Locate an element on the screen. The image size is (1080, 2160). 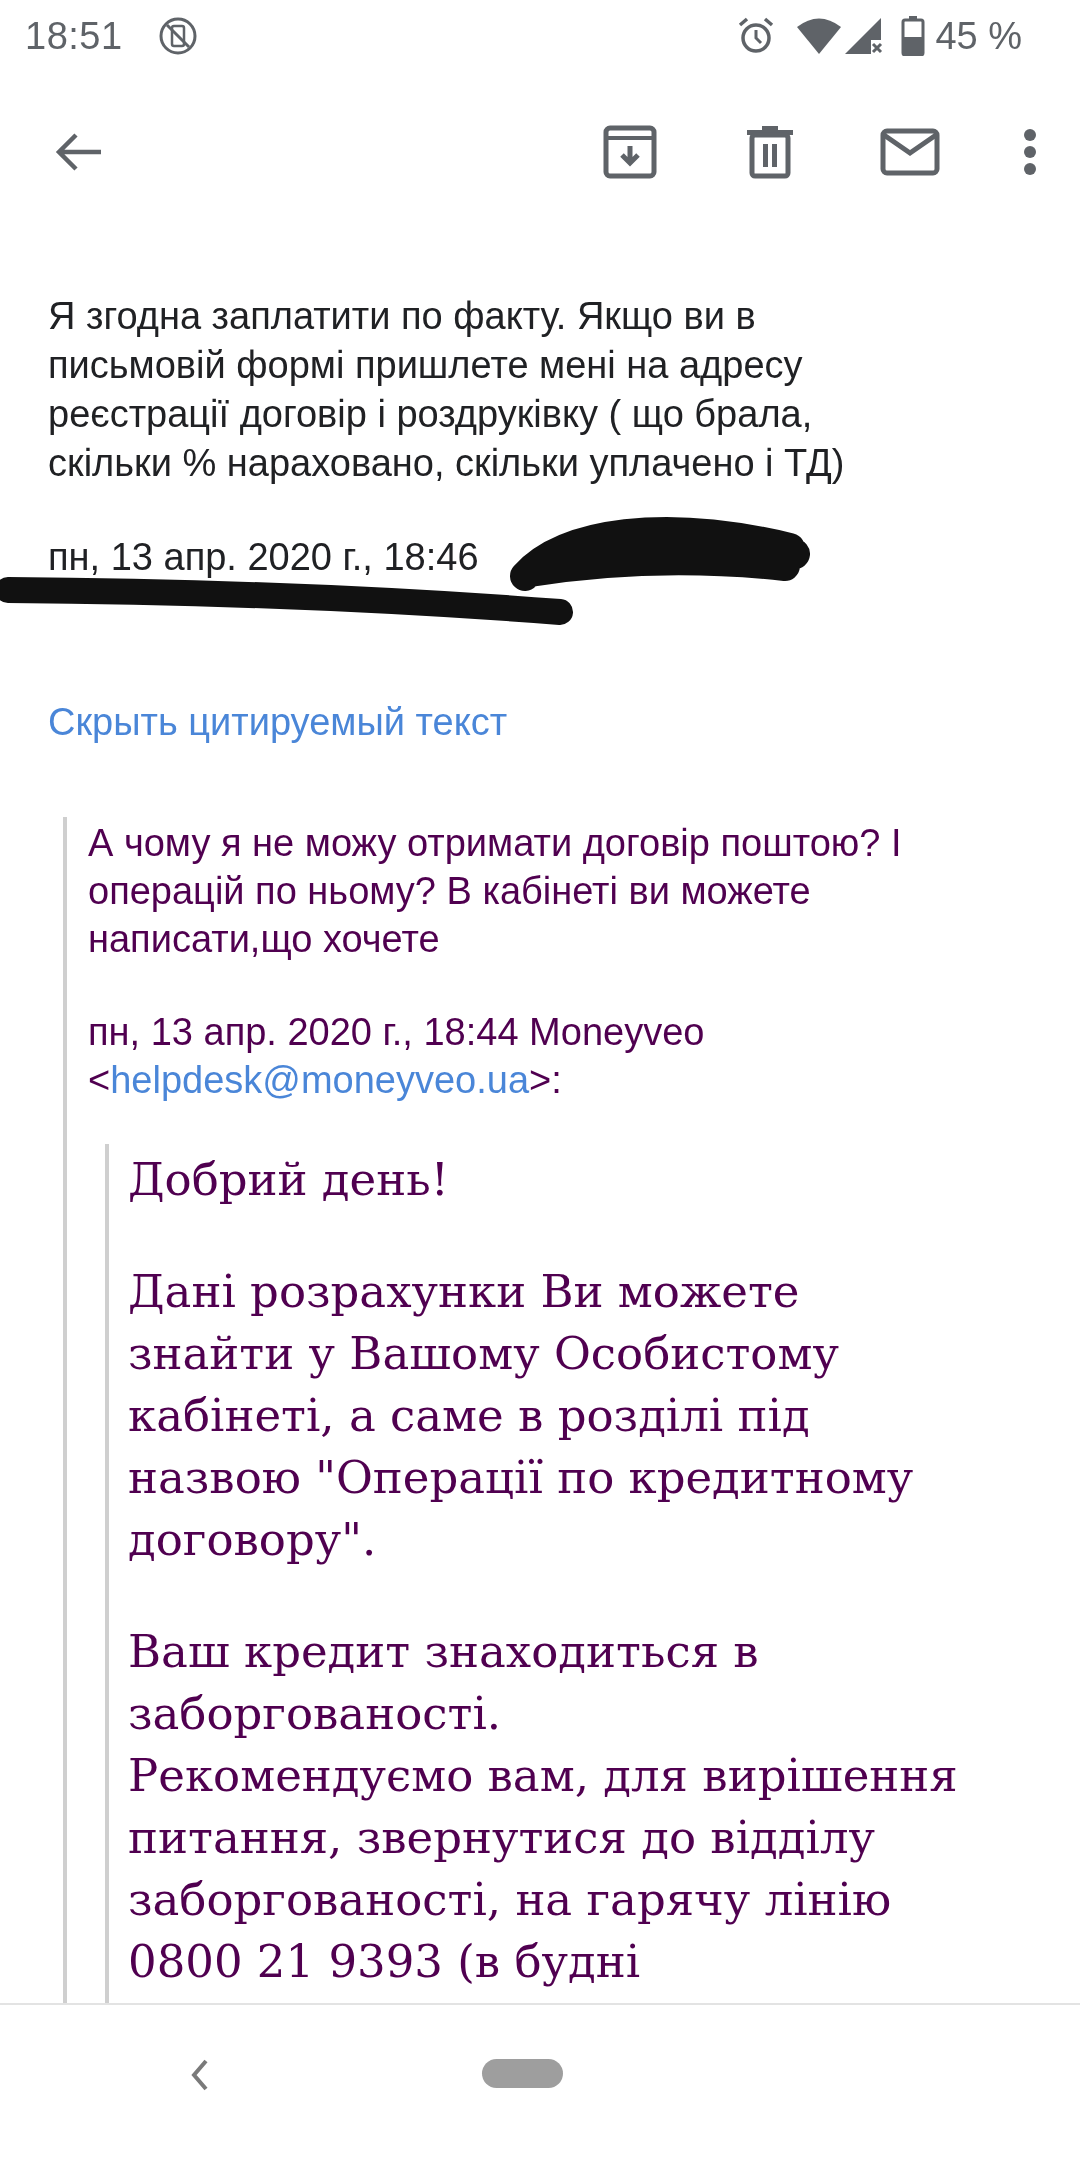
email-link: helpdesk@moneyveo.ua is located at coordinates (320, 1080).